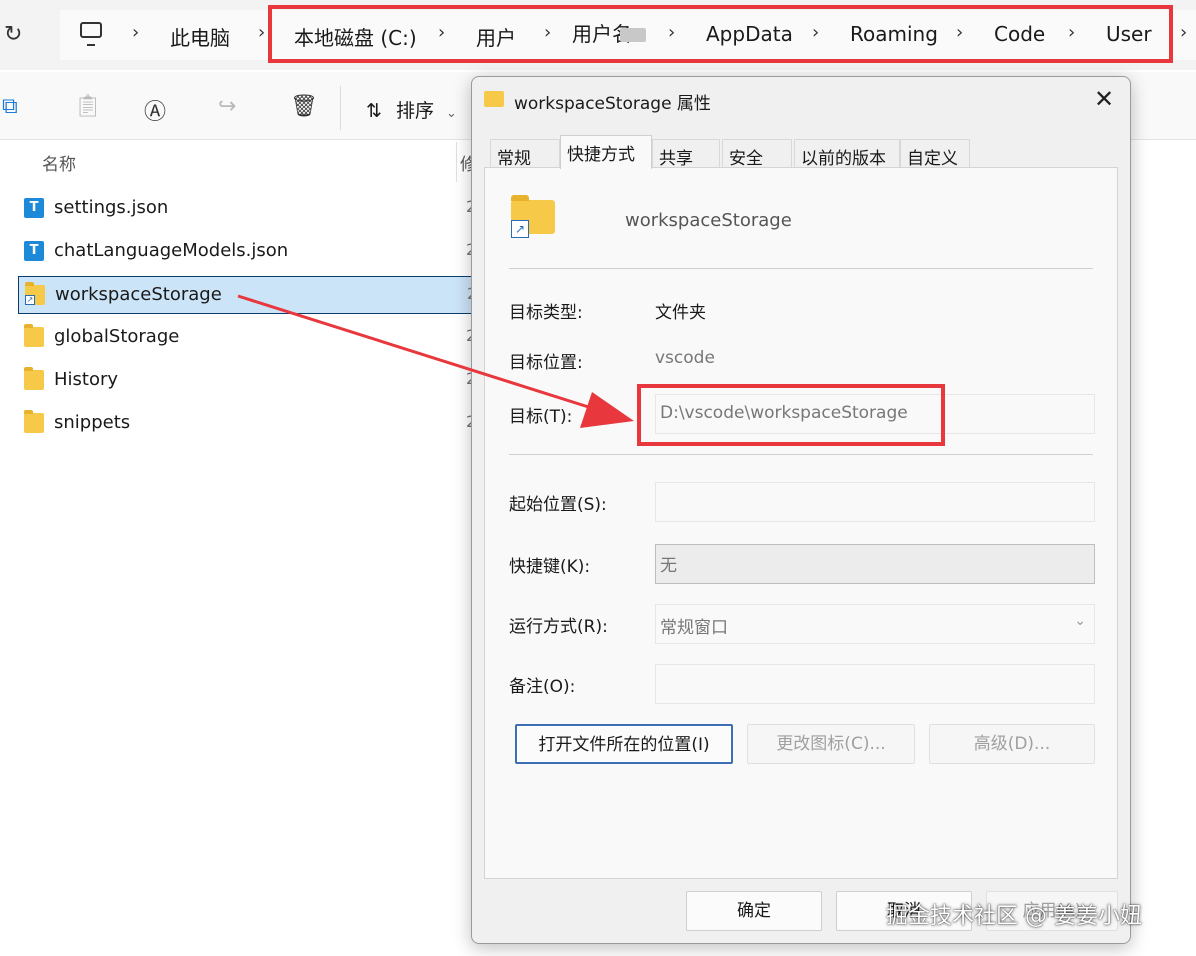 This screenshot has height=956, width=1196. Describe the element at coordinates (374, 111) in the screenshot. I see `sort-icon: ⇅` at that location.